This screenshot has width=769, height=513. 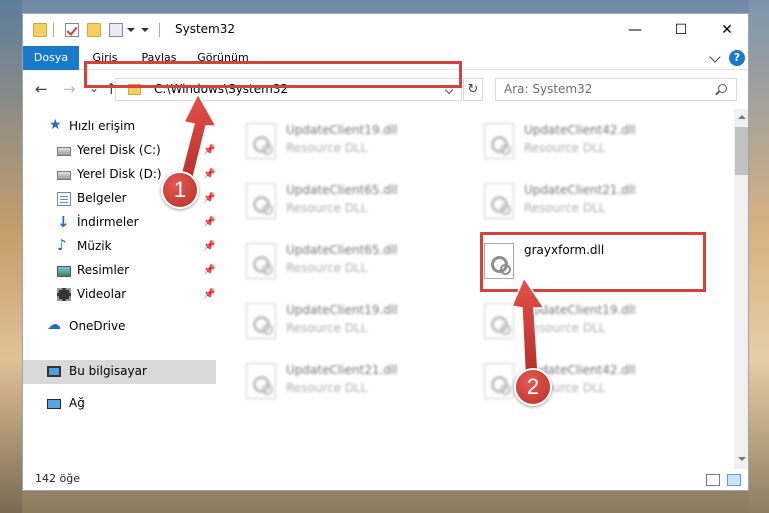 What do you see at coordinates (726, 30) in the screenshot?
I see `close-button: ✕` at bounding box center [726, 30].